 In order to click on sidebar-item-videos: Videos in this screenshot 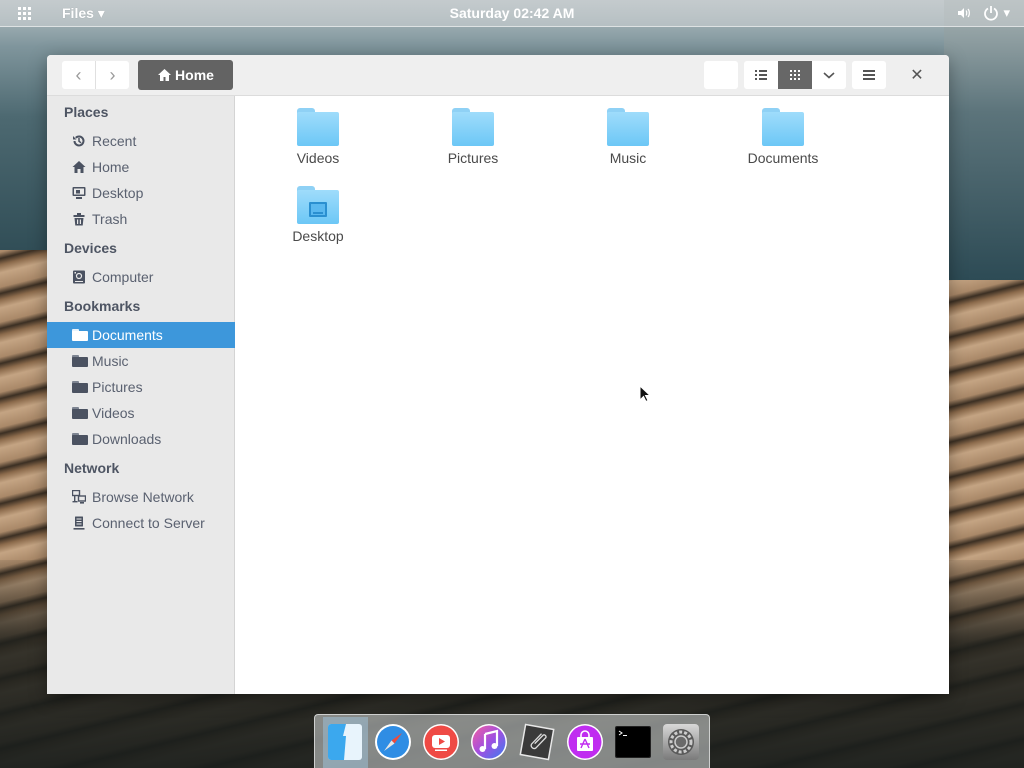, I will do `click(141, 413)`.